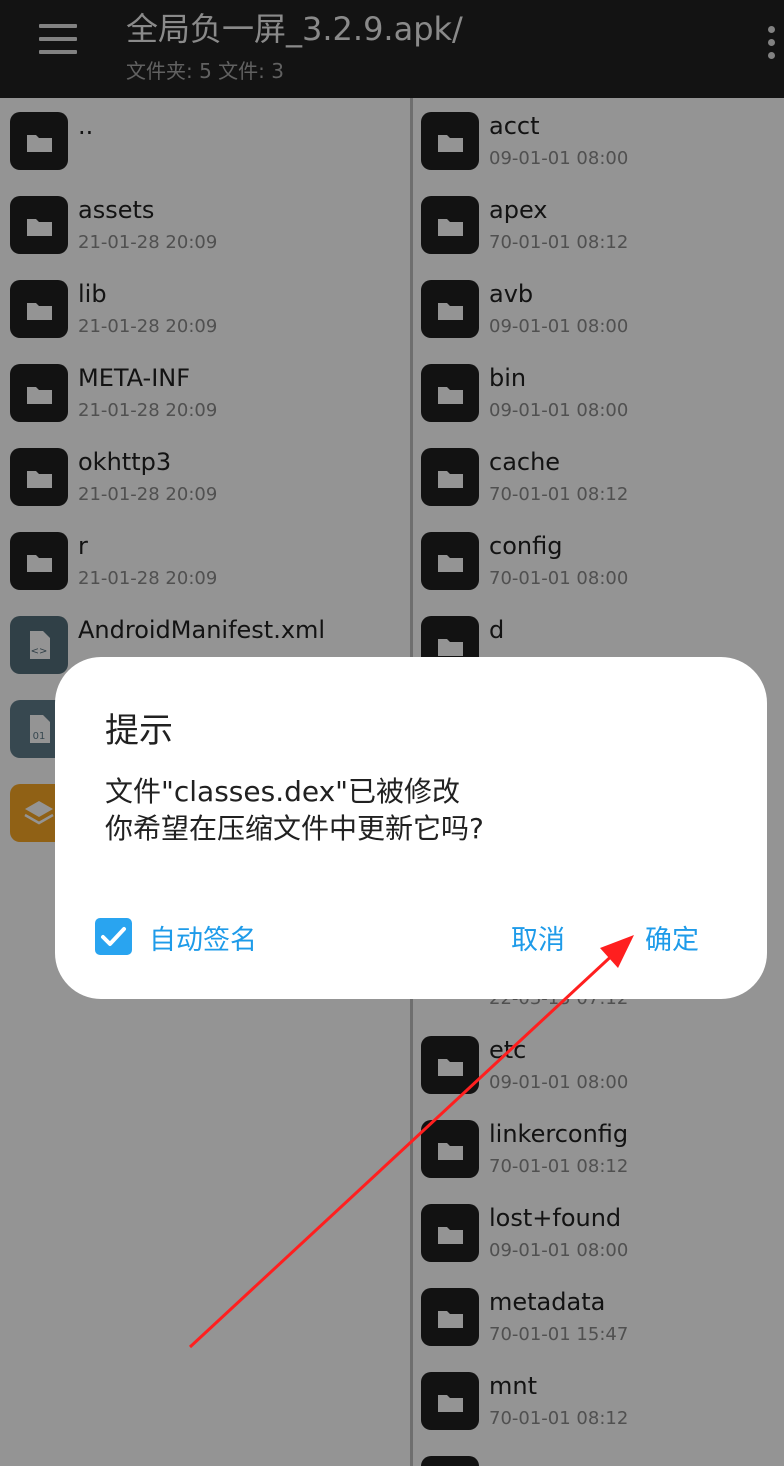  I want to click on dialog-message-line: 文件"classes.dex"已被修改, so click(283, 791).